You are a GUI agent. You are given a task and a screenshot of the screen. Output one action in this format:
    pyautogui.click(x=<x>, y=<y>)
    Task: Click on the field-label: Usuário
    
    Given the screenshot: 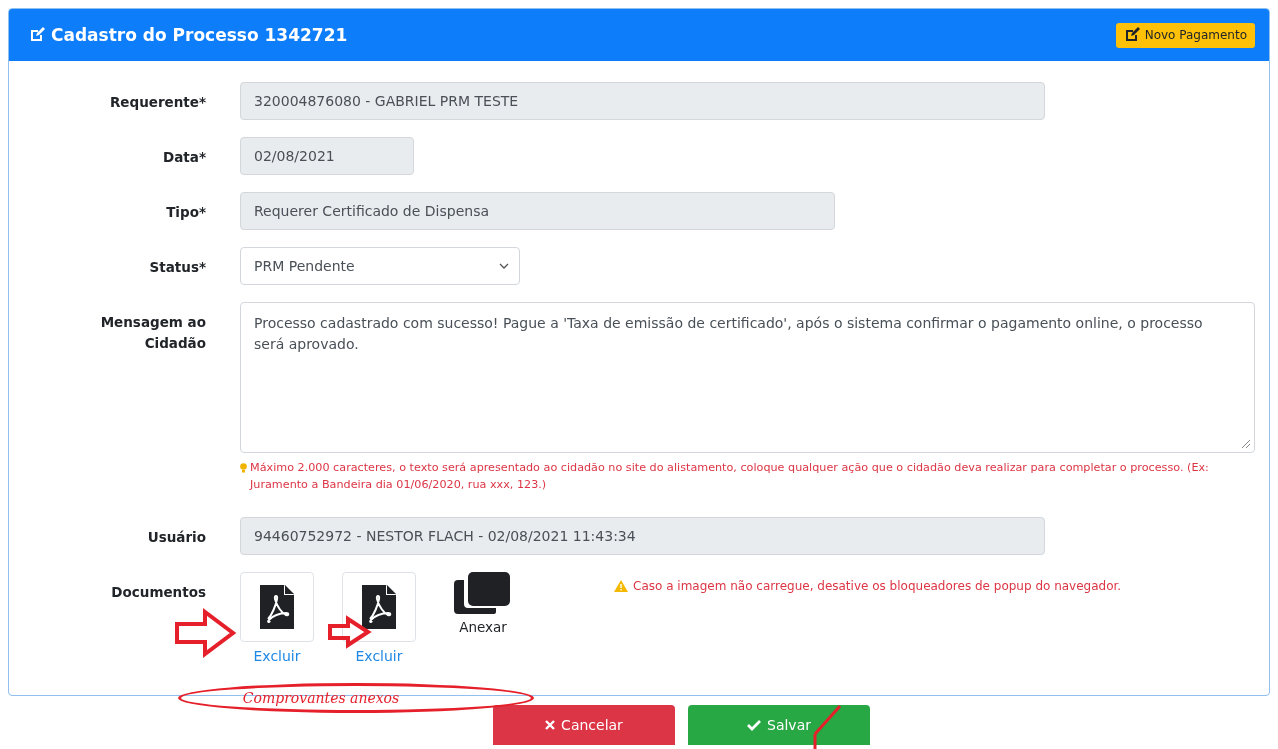 What is the action you would take?
    pyautogui.click(x=176, y=537)
    